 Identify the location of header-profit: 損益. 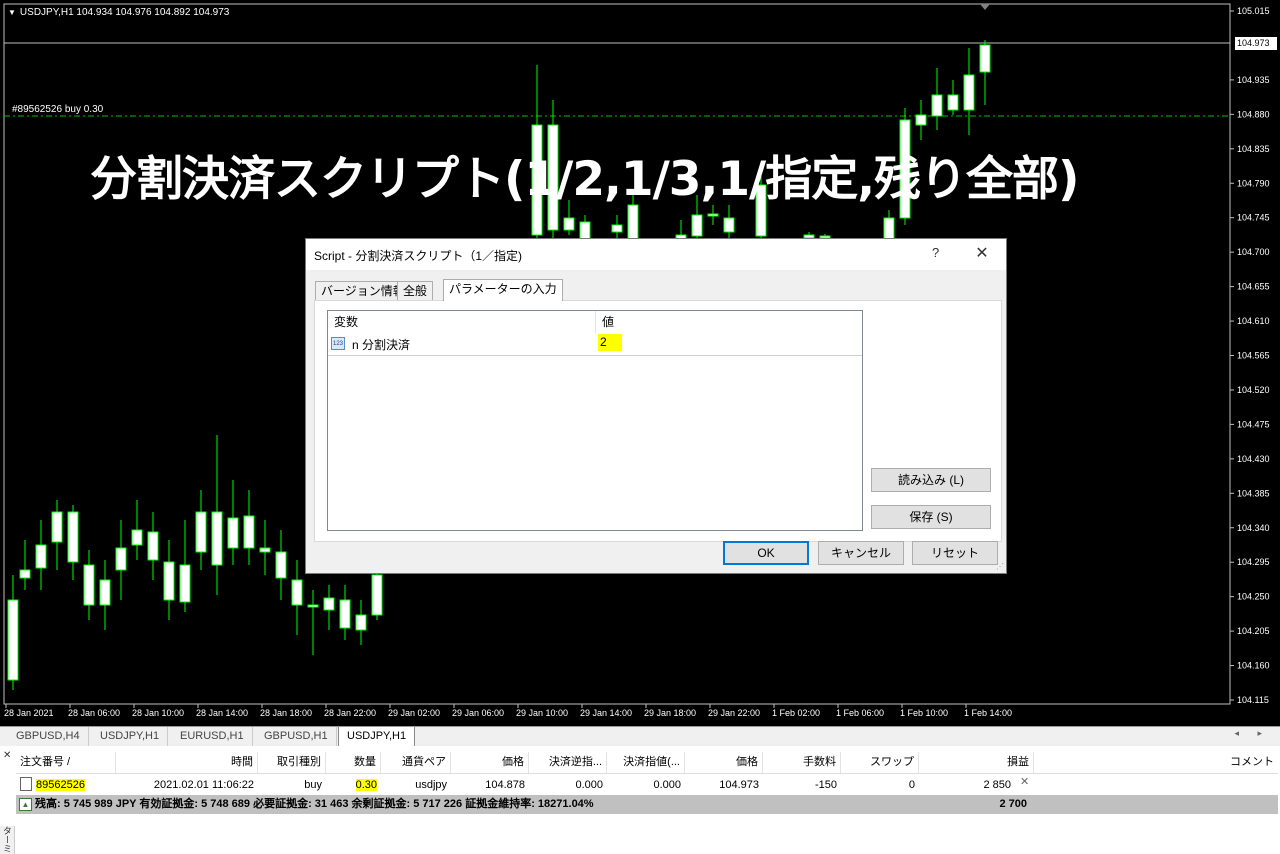
(976, 762).